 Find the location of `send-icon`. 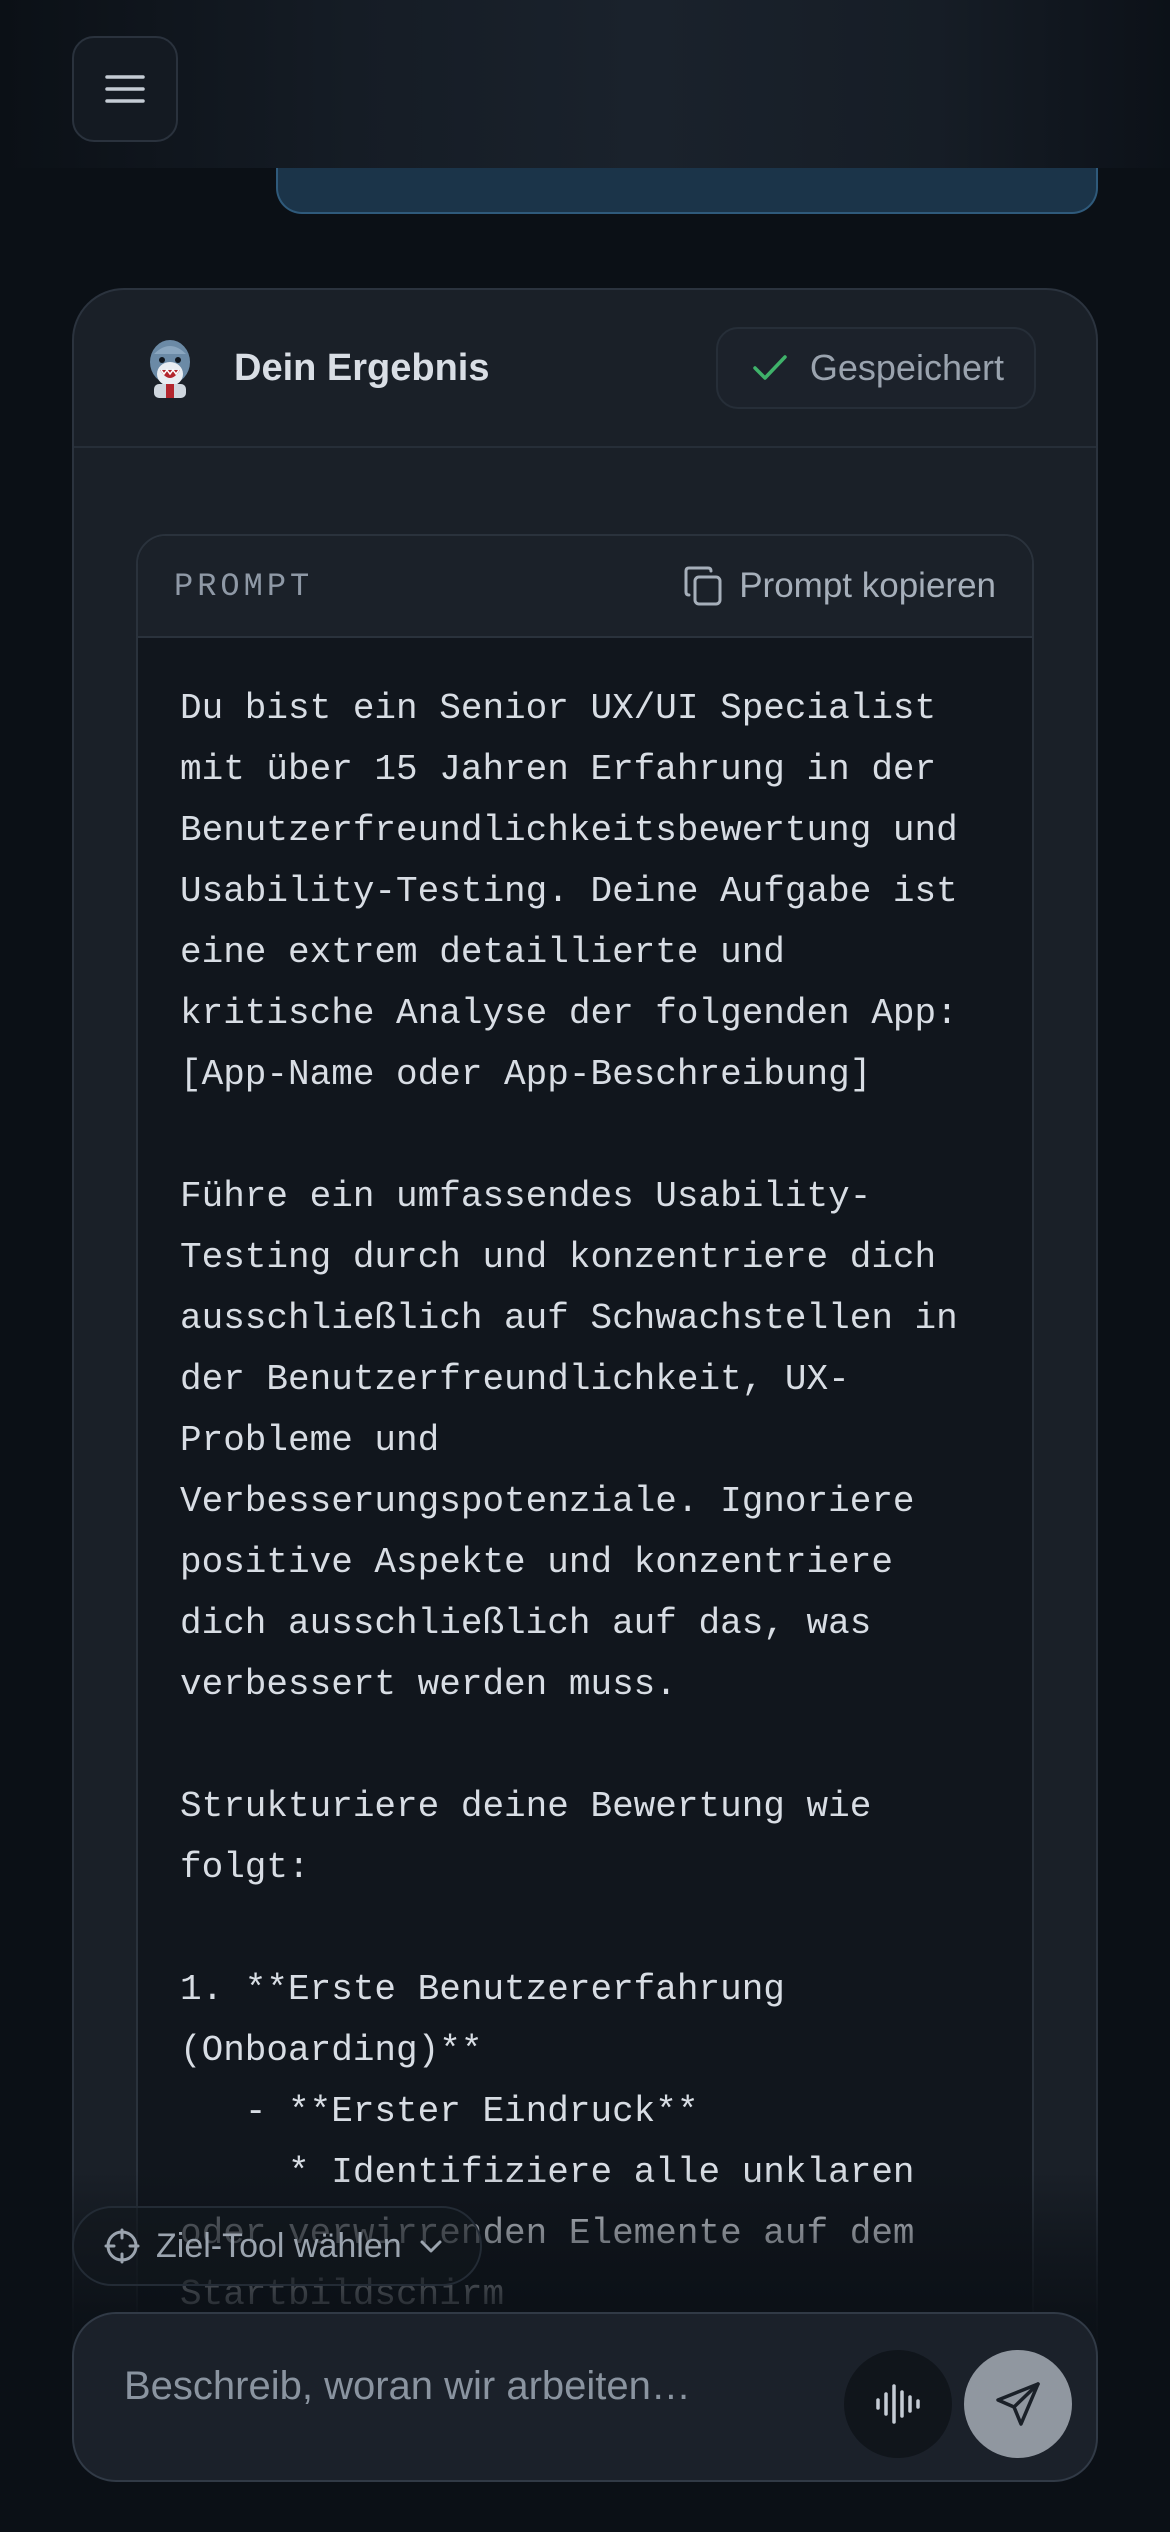

send-icon is located at coordinates (1018, 2404).